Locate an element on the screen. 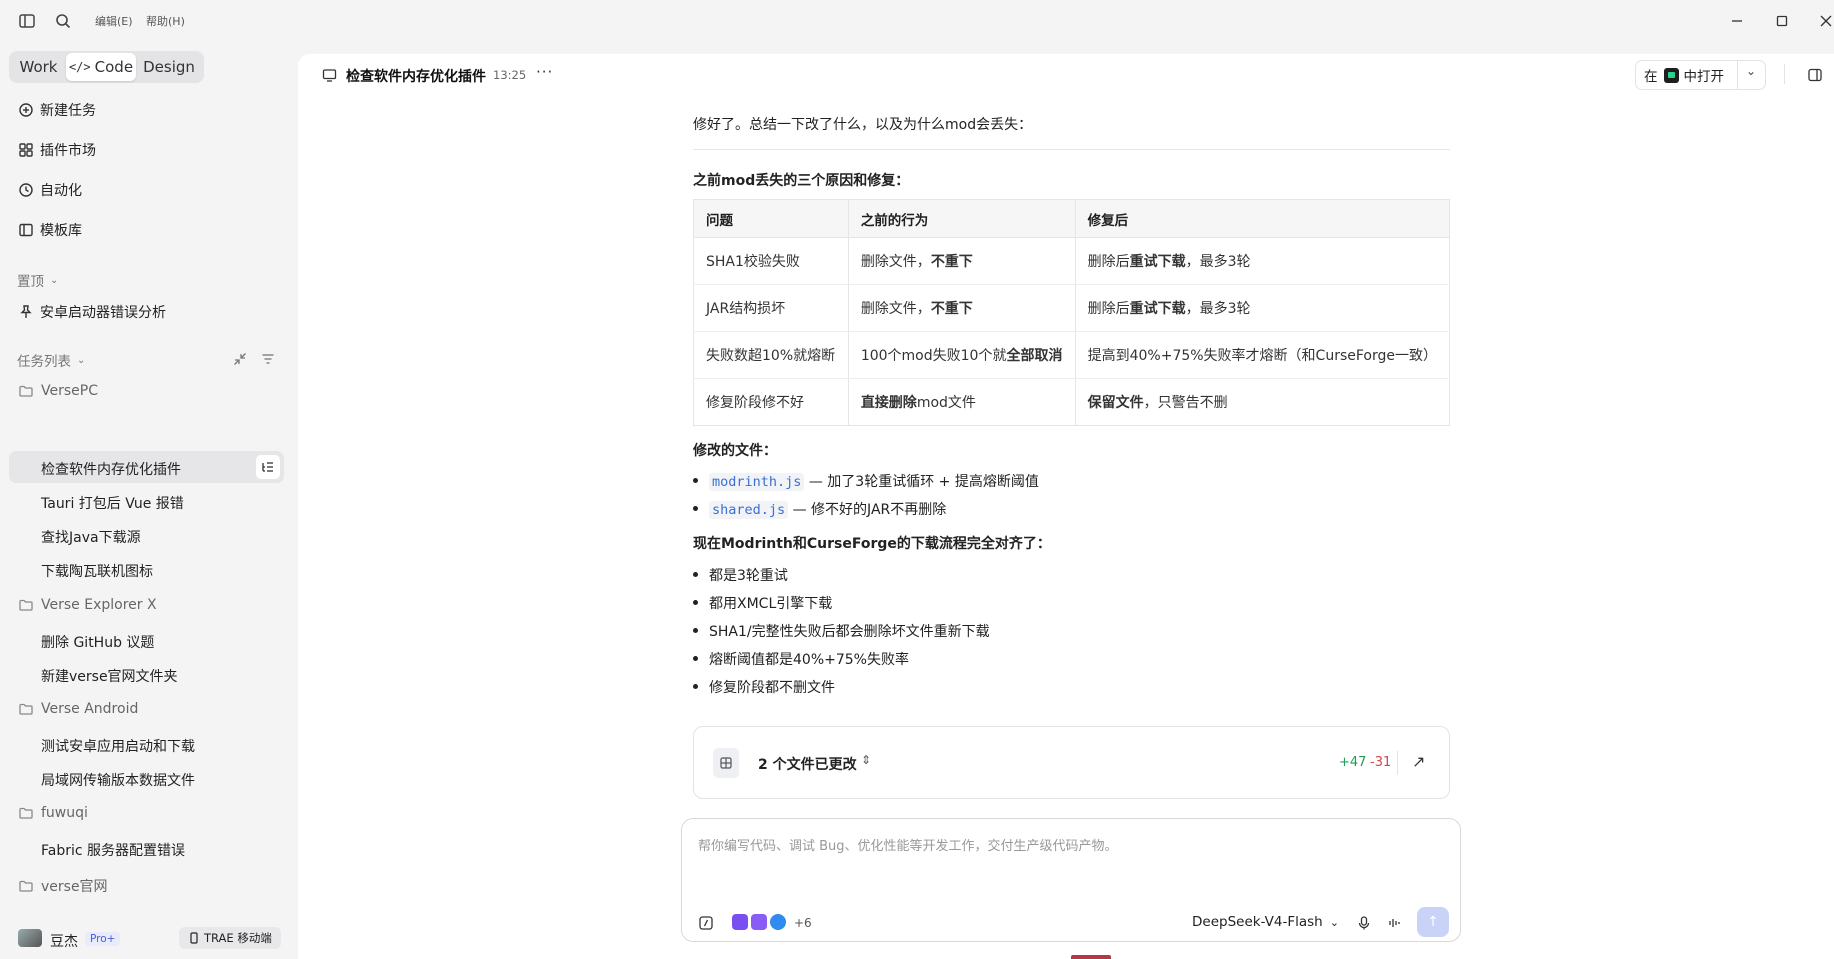 The width and height of the screenshot is (1834, 959). file-code: shared.js is located at coordinates (749, 510).